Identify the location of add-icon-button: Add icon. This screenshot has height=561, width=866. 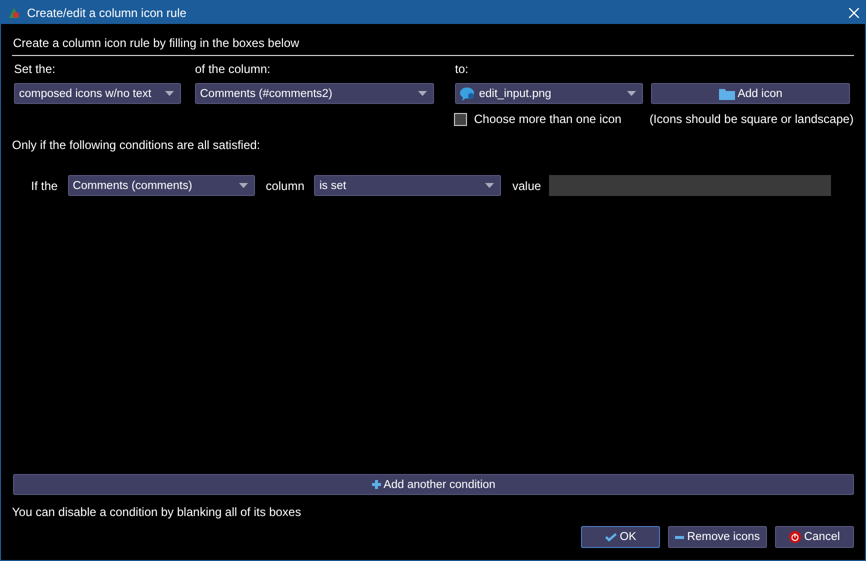
(750, 93).